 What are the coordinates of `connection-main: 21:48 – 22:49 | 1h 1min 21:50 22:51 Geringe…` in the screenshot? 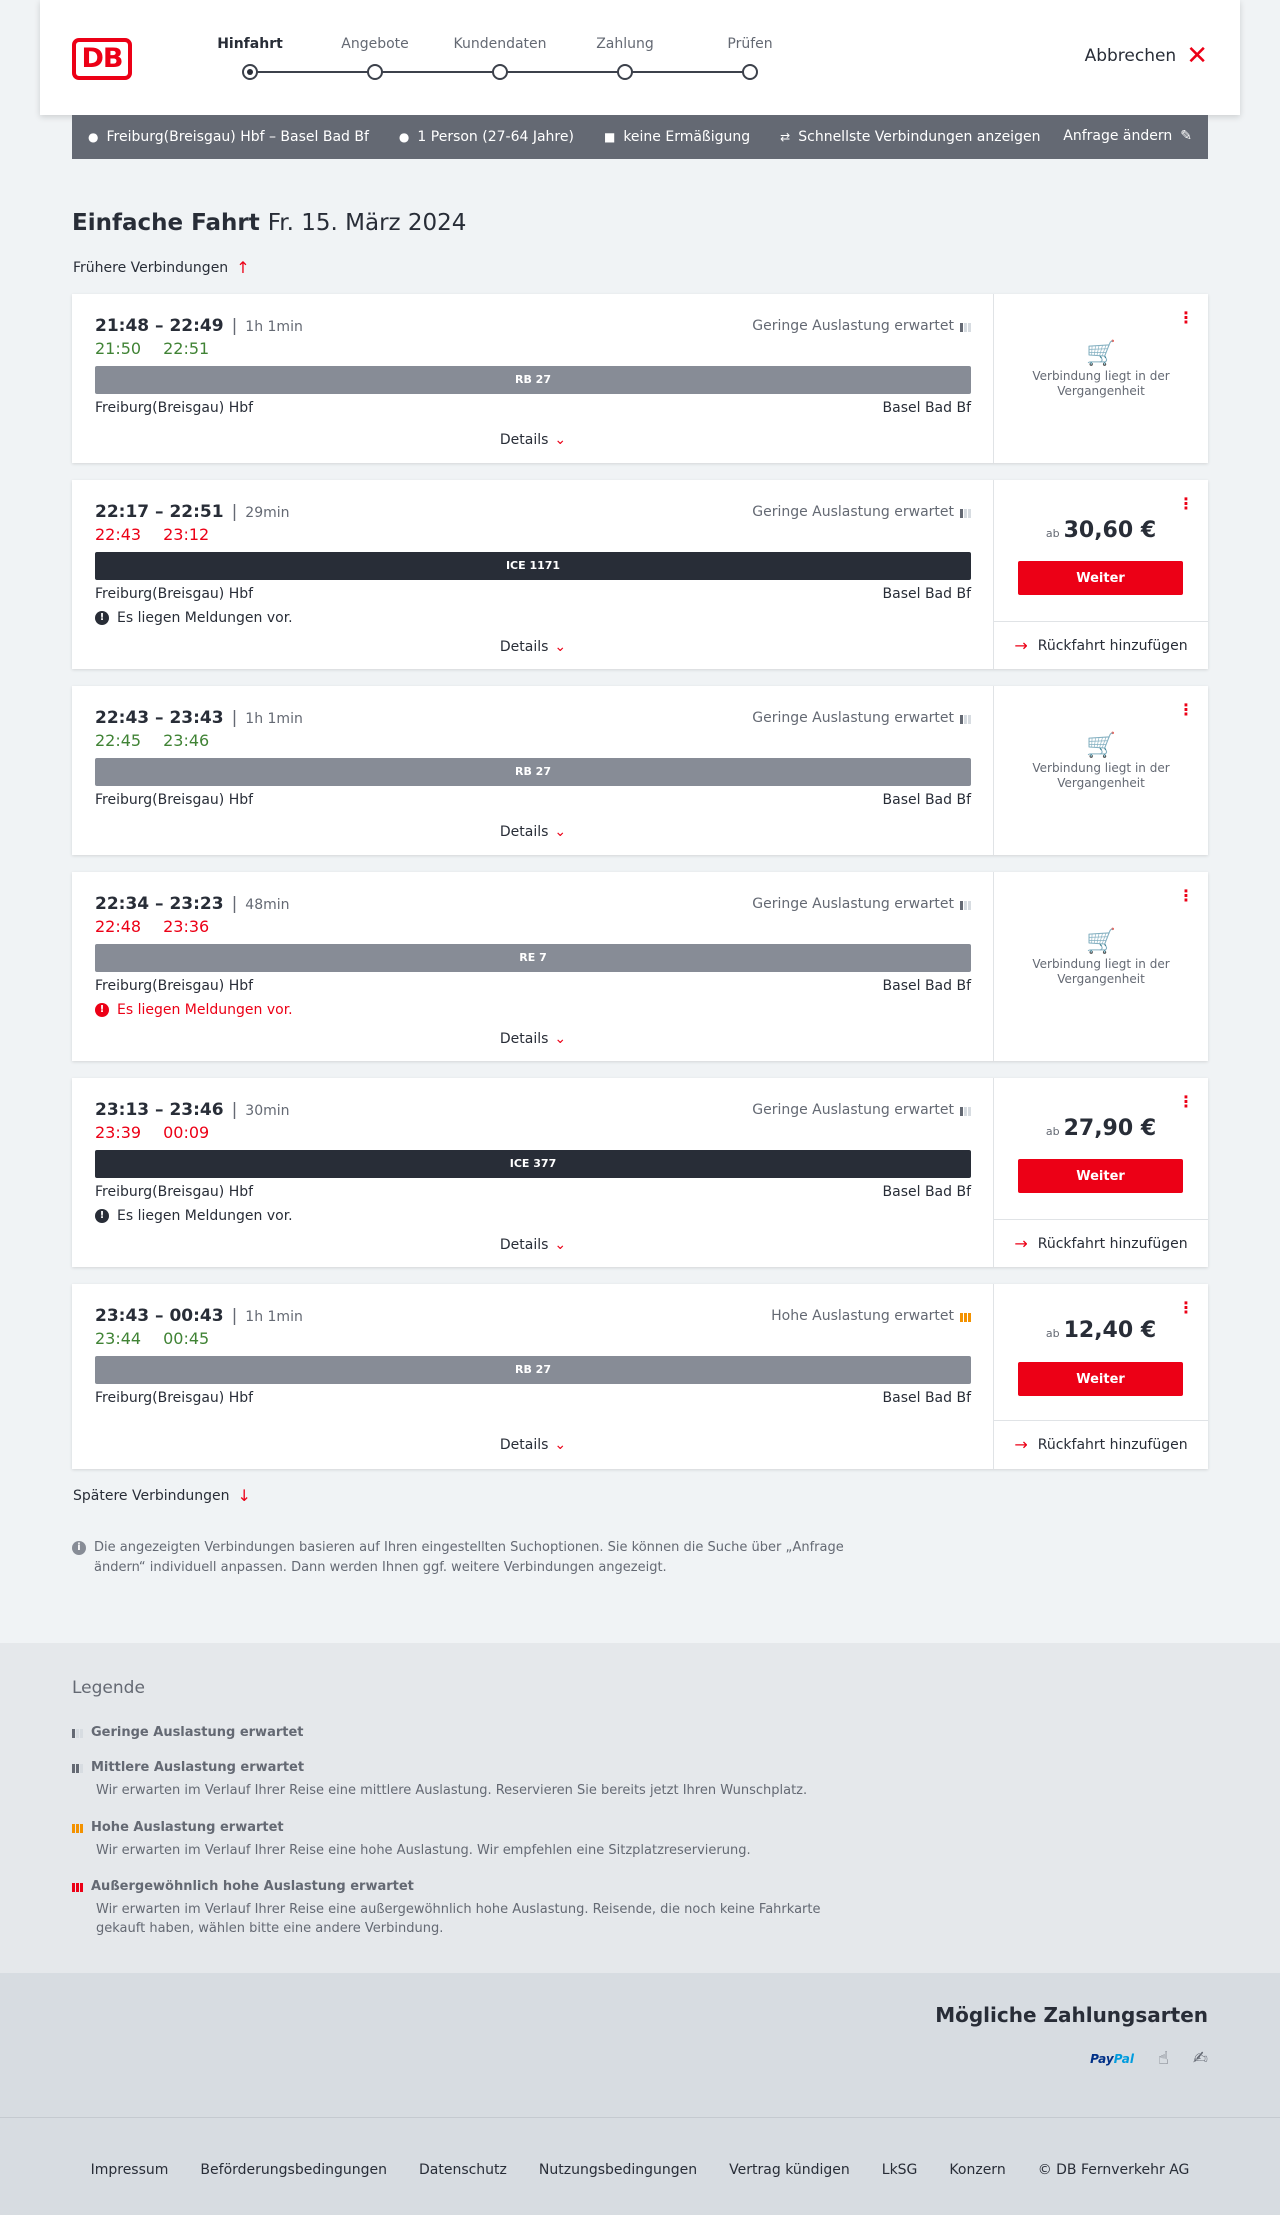 It's located at (533, 378).